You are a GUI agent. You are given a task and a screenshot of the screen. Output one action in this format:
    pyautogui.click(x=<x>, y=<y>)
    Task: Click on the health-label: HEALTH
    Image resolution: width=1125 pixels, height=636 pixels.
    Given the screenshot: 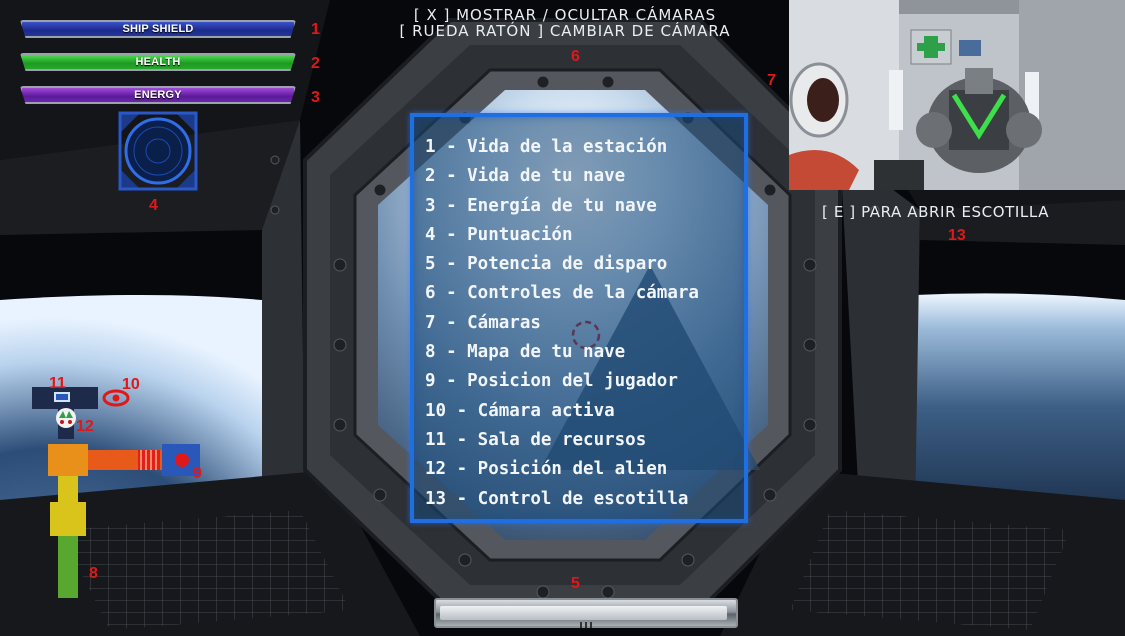 What is the action you would take?
    pyautogui.click(x=158, y=62)
    